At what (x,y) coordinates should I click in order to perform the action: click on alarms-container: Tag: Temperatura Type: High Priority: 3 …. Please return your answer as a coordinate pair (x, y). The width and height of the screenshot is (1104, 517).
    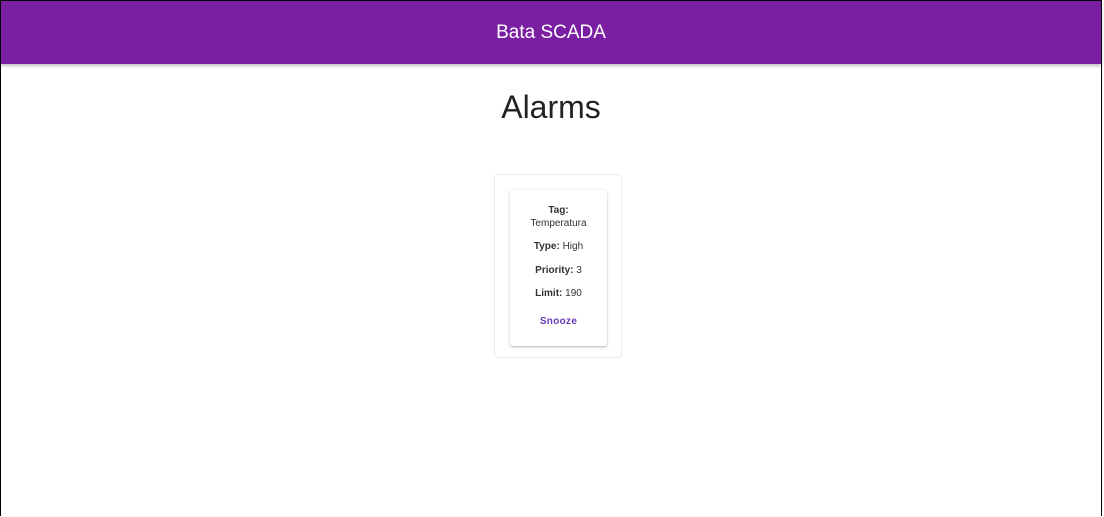
    Looking at the image, I should click on (558, 266).